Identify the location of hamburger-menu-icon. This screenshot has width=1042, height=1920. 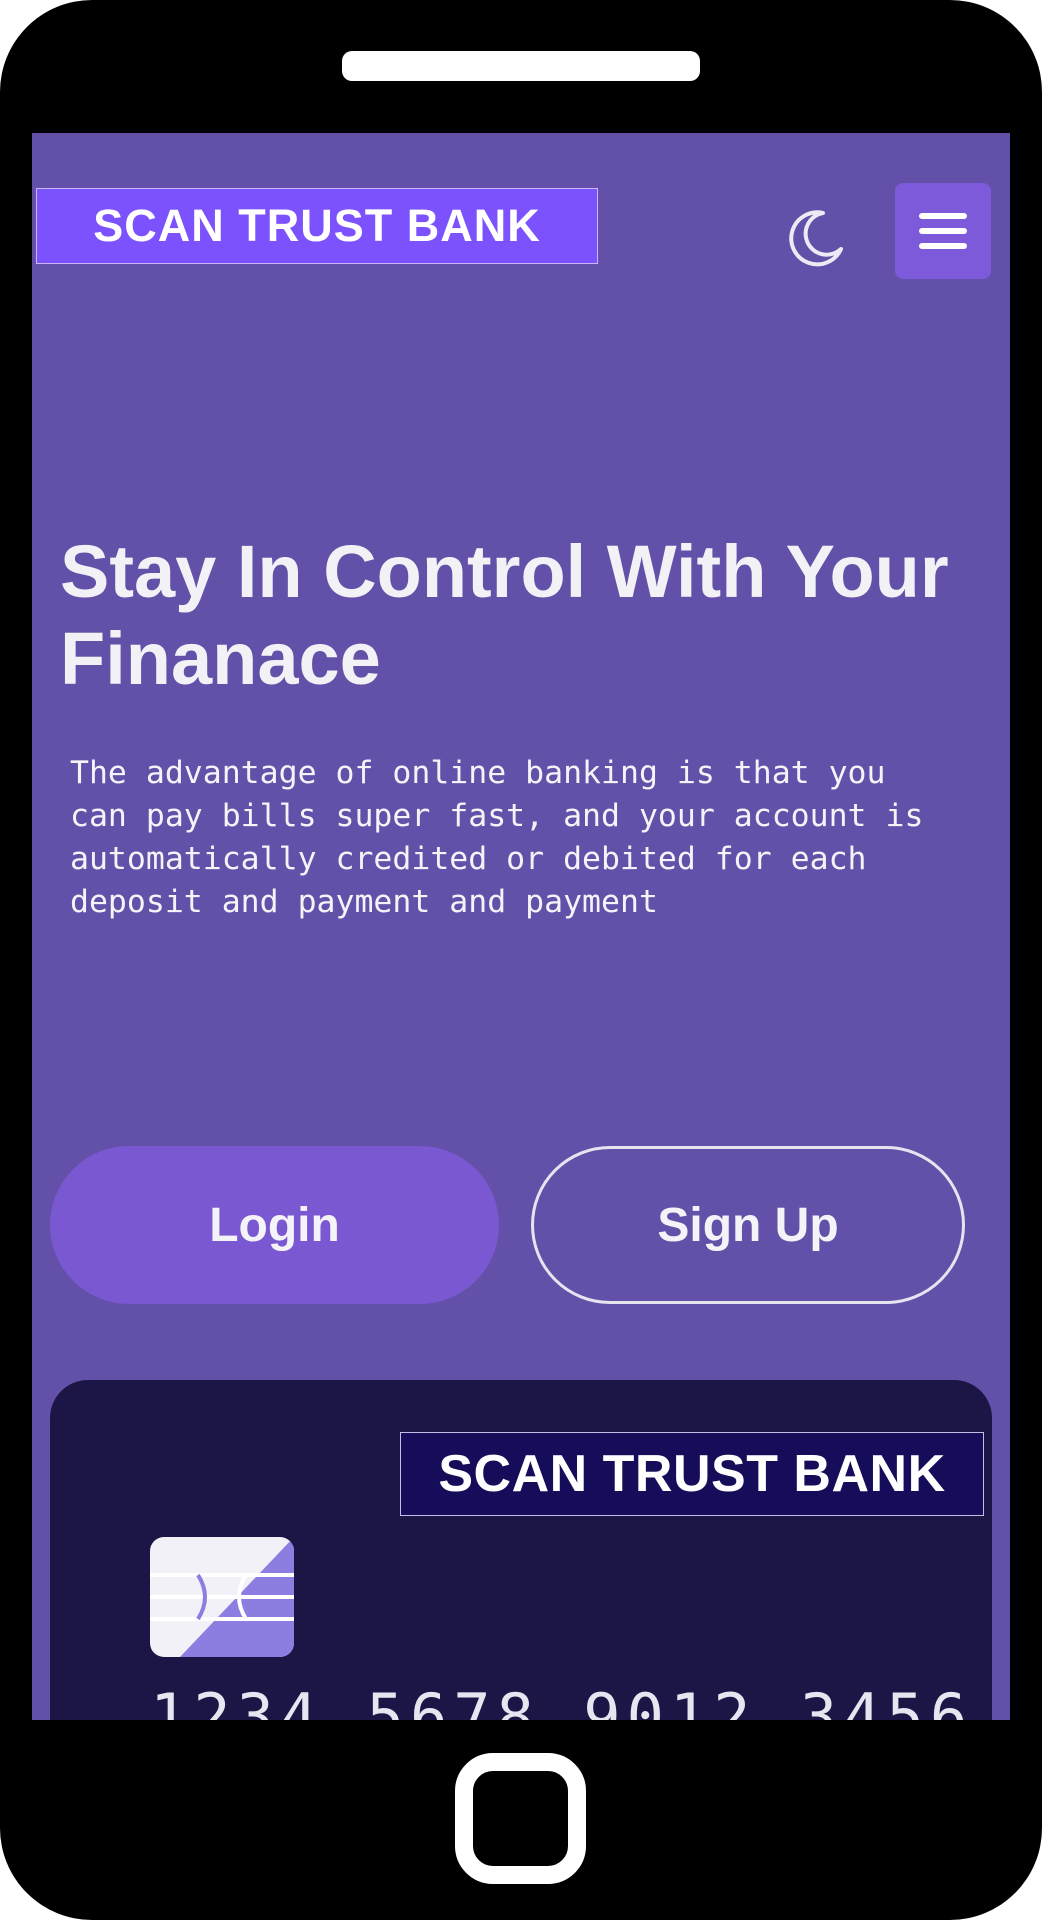
(943, 231).